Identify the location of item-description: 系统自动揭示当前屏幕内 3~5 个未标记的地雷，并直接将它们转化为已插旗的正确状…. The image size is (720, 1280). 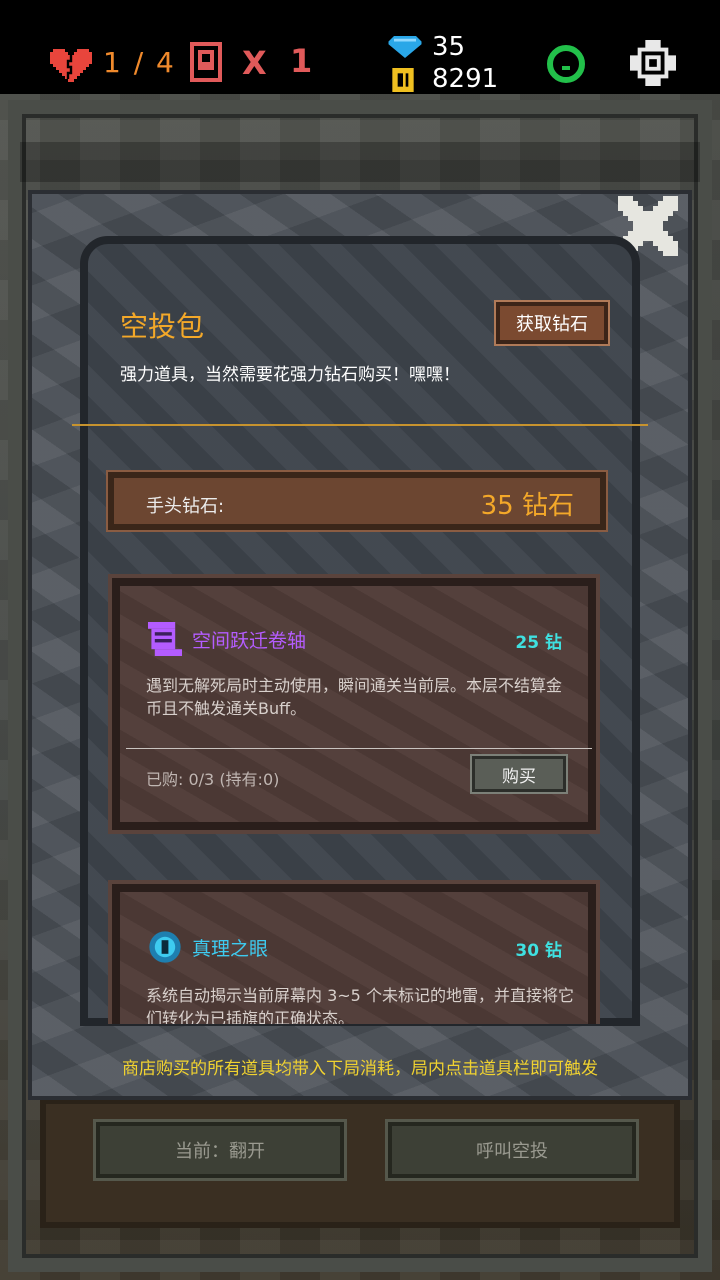
(360, 1005).